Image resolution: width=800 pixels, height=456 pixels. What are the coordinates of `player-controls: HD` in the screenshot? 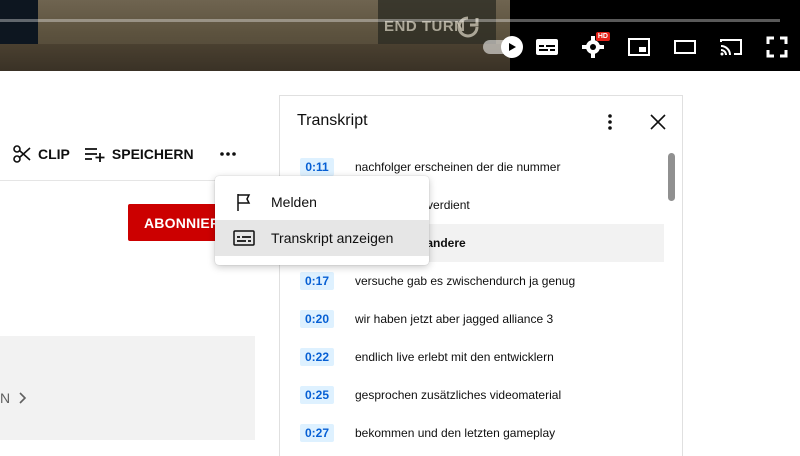 It's located at (639, 47).